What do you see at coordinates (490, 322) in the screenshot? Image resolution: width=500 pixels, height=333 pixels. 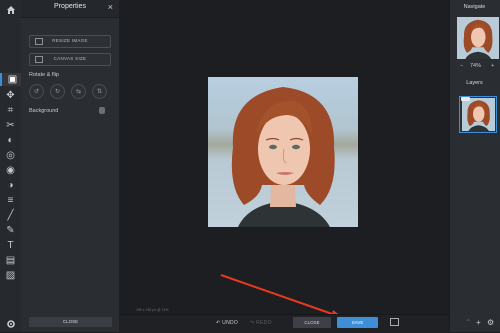 I see `layer-settings-icon: ⚙` at bounding box center [490, 322].